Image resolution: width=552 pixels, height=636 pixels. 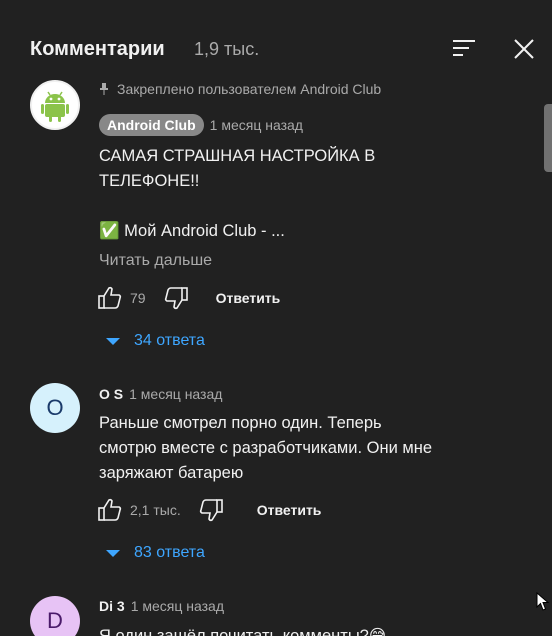 I want to click on pinned-label: Закреплено пользователем Android Club, so click(x=240, y=89).